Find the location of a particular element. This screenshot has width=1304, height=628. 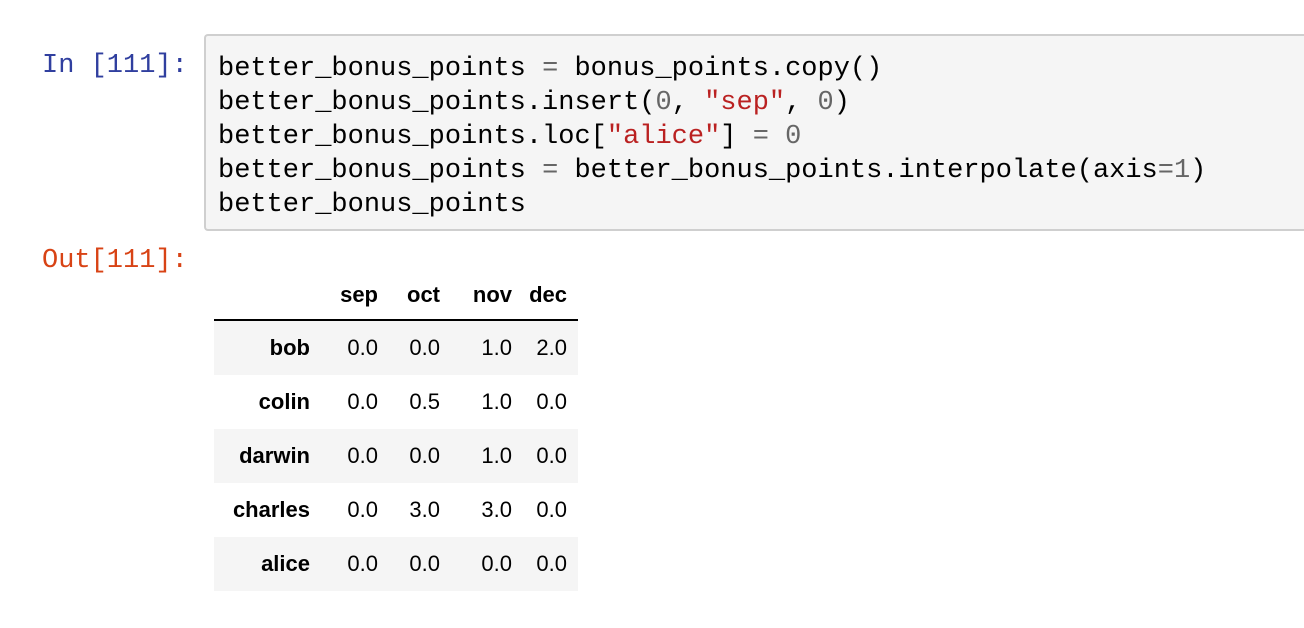

row-index-label: darwin is located at coordinates (274, 455).